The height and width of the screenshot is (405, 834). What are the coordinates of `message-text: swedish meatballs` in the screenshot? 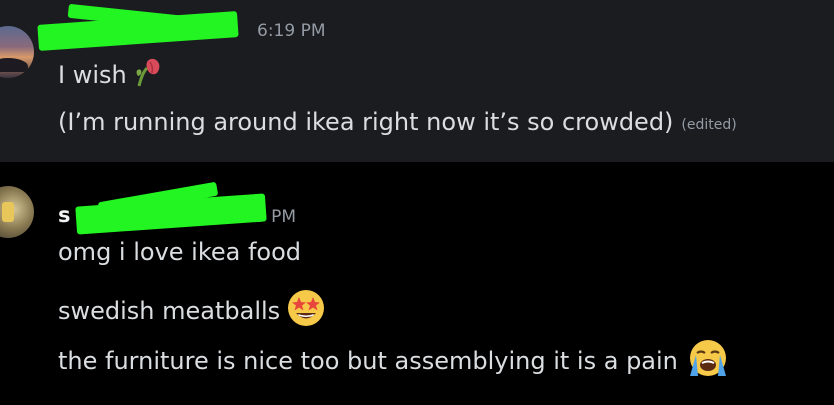 It's located at (169, 311).